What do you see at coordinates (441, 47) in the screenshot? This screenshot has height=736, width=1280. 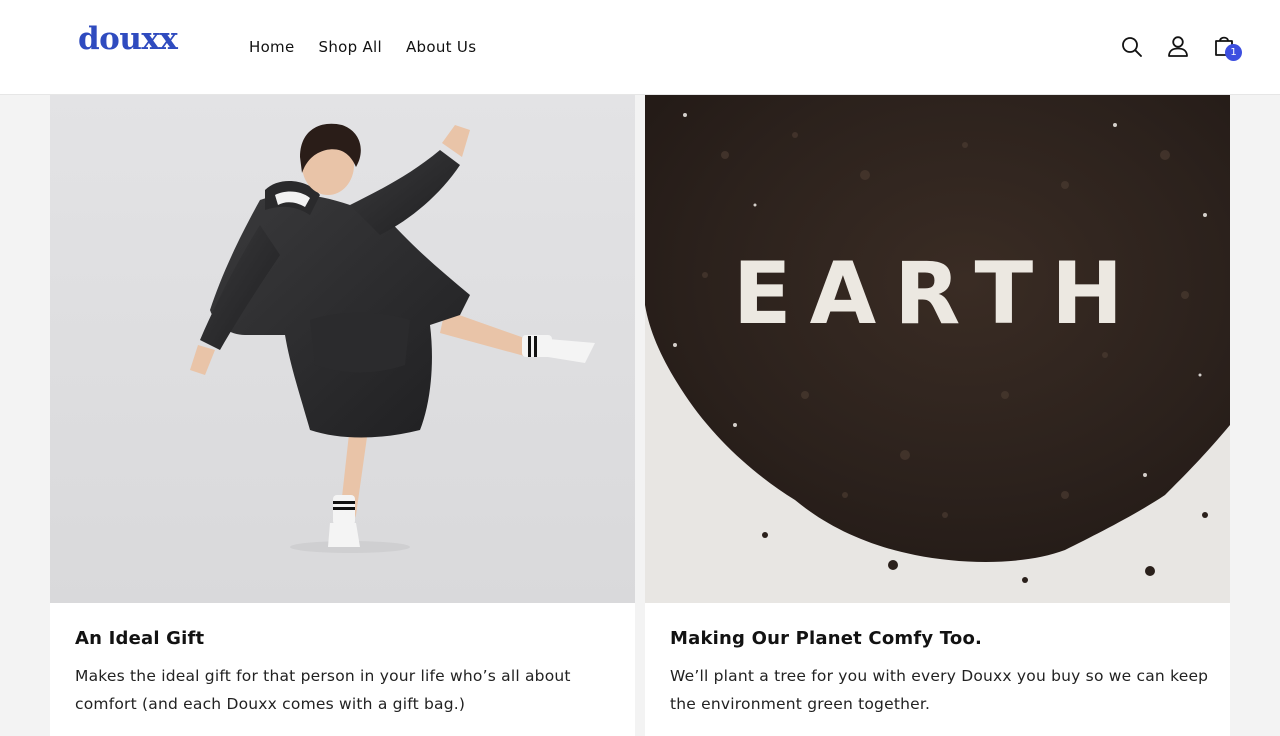 I see `nav-about-us: About Us` at bounding box center [441, 47].